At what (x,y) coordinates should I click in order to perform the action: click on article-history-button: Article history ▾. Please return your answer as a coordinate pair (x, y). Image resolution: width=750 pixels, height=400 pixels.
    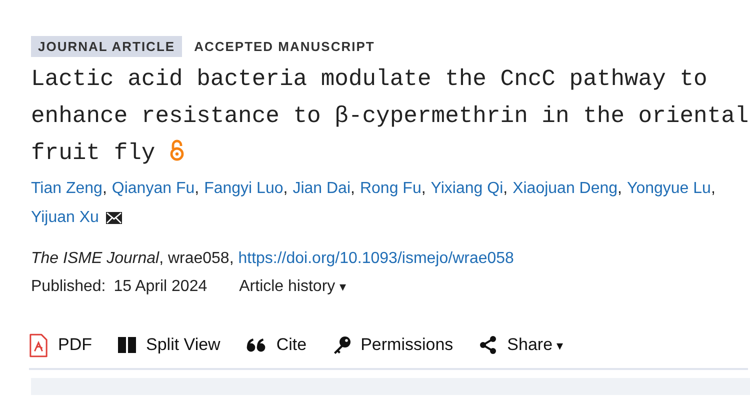
    Looking at the image, I should click on (293, 287).